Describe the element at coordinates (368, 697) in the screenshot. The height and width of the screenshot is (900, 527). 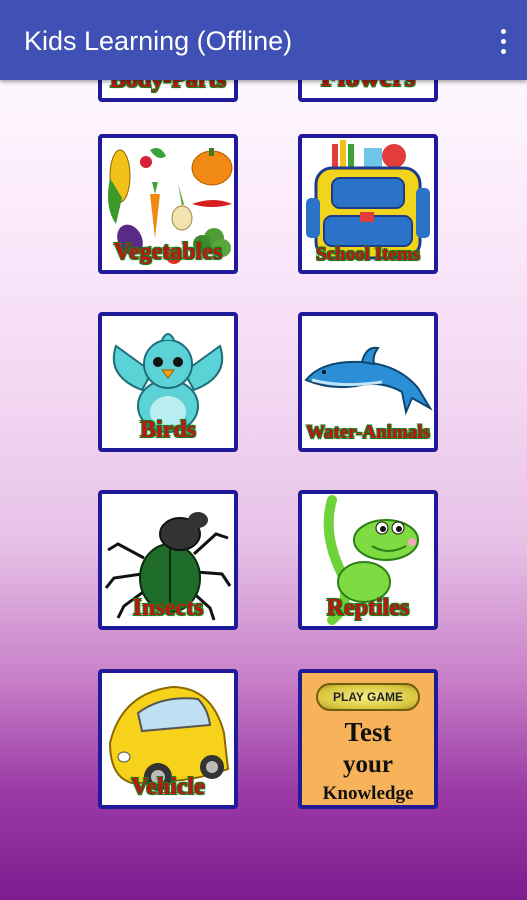
I see `play-game-button: PLAY GAME` at that location.